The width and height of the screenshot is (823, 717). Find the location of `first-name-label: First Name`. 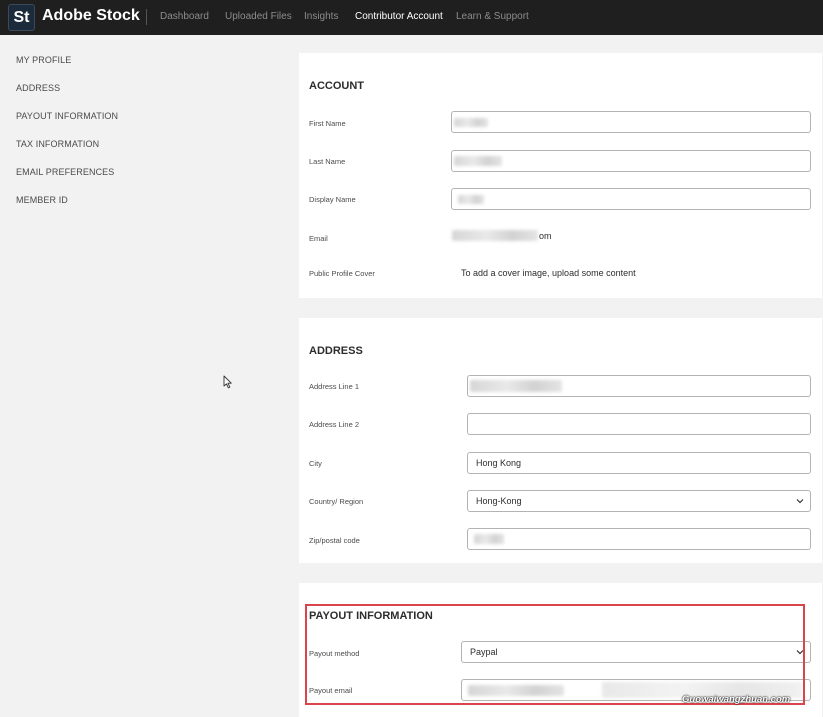

first-name-label: First Name is located at coordinates (327, 123).